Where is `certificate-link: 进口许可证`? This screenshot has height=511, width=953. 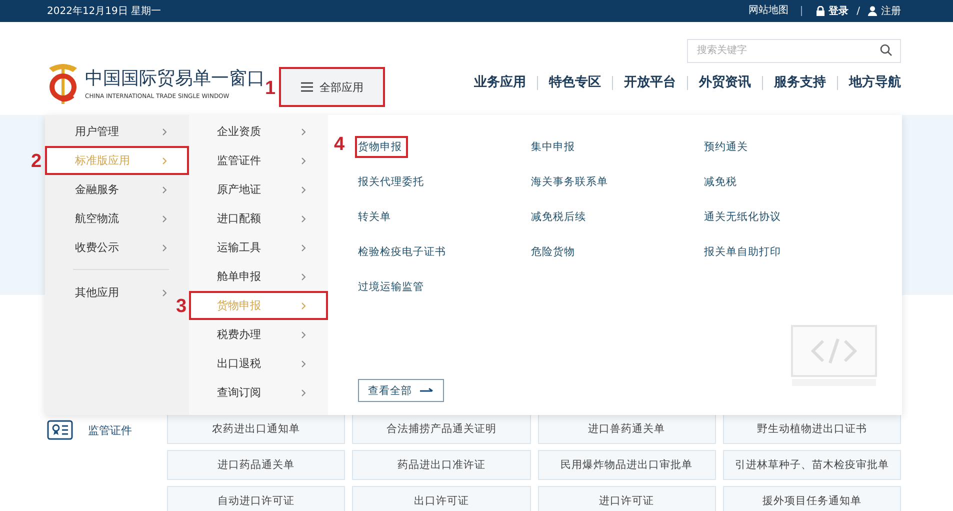
certificate-link: 进口许可证 is located at coordinates (627, 498).